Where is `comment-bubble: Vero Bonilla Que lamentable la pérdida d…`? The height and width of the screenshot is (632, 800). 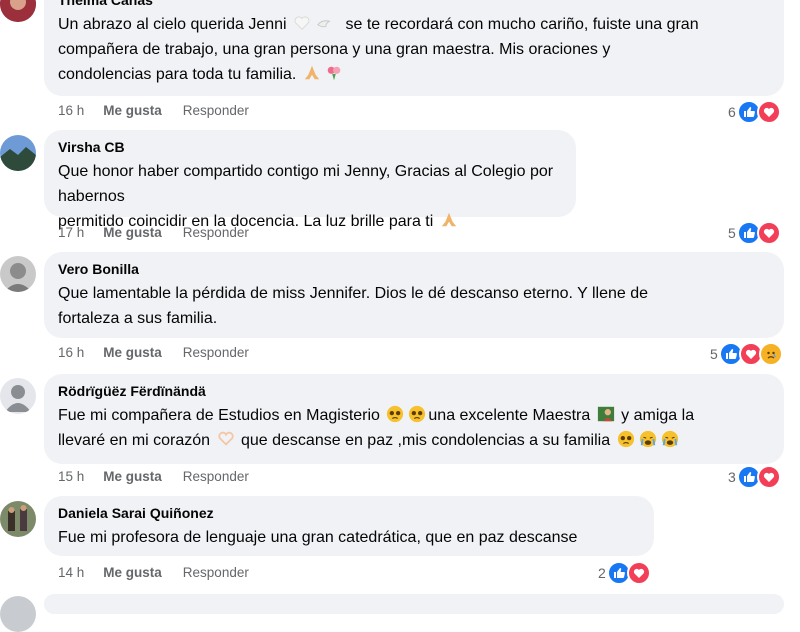 comment-bubble: Vero Bonilla Que lamentable la pérdida d… is located at coordinates (414, 295).